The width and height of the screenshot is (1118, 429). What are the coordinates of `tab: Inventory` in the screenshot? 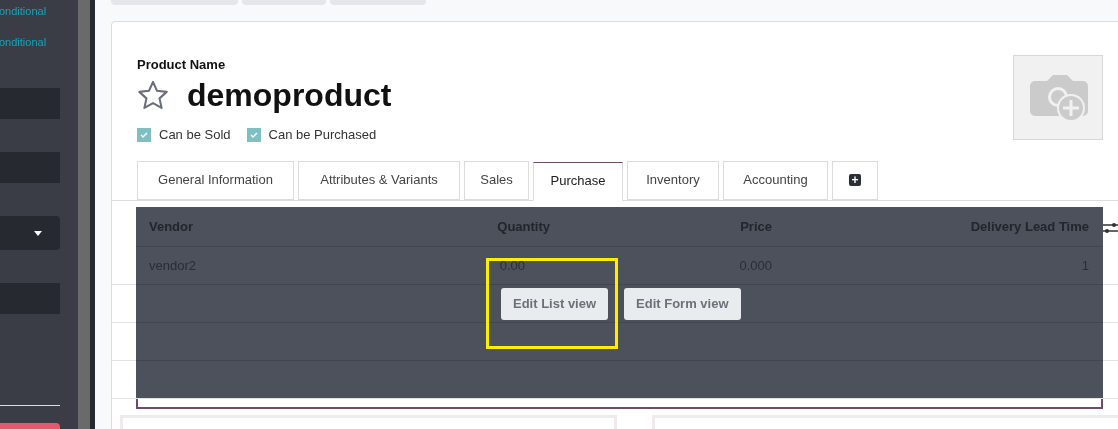 It's located at (673, 180).